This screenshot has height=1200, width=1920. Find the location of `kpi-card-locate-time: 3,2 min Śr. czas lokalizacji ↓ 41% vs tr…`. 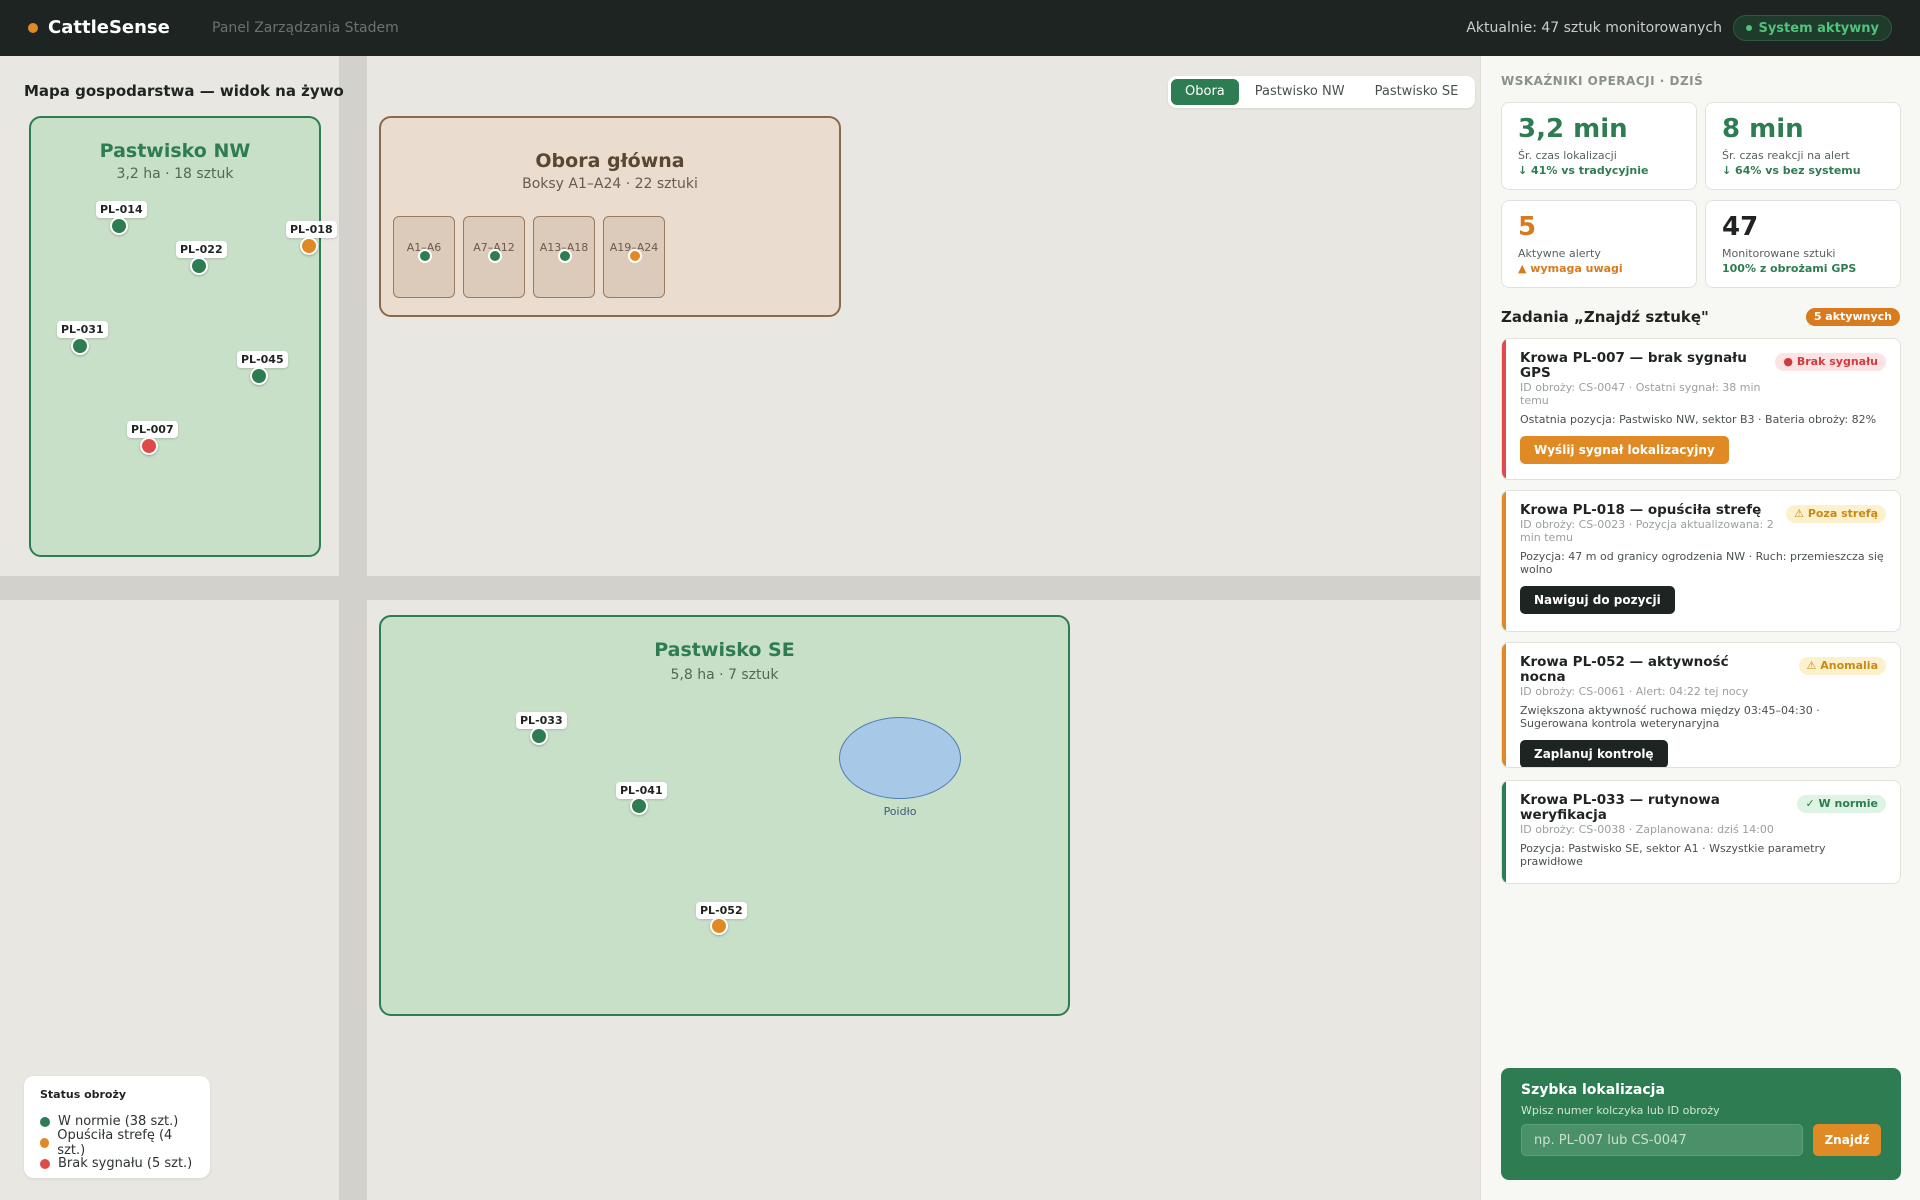

kpi-card-locate-time: 3,2 min Śr. czas lokalizacji ↓ 41% vs tr… is located at coordinates (1599, 146).